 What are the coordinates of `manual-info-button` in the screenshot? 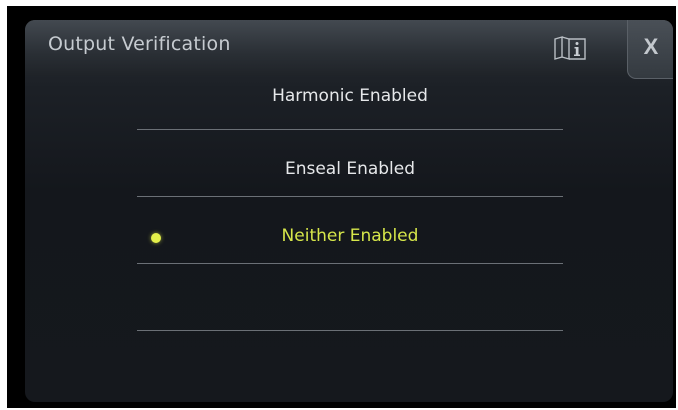 It's located at (570, 48).